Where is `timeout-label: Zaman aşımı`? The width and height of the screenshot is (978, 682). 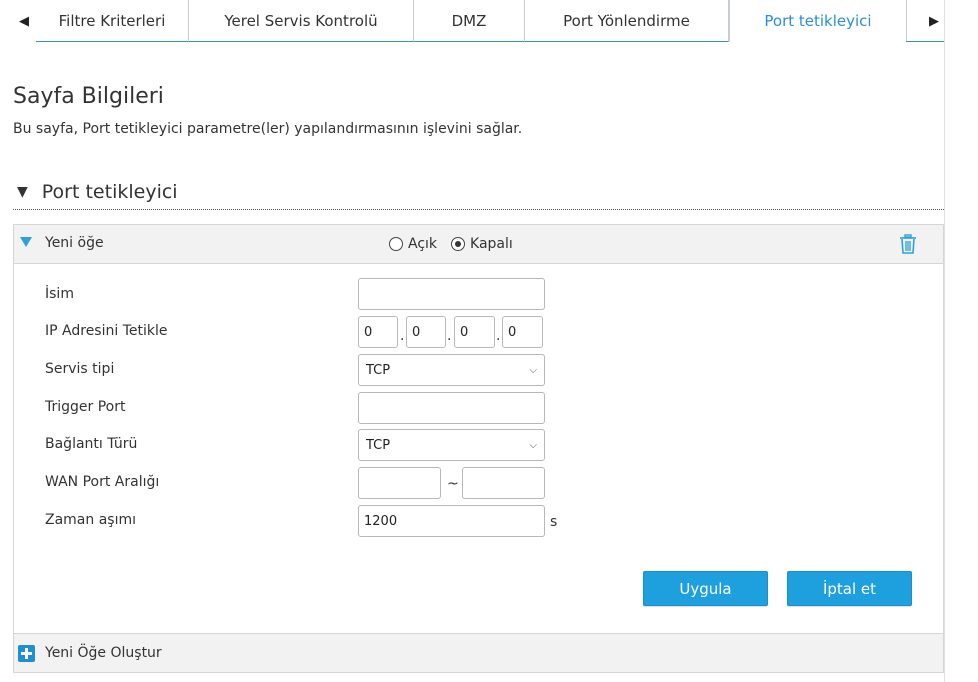
timeout-label: Zaman aşımı is located at coordinates (90, 520).